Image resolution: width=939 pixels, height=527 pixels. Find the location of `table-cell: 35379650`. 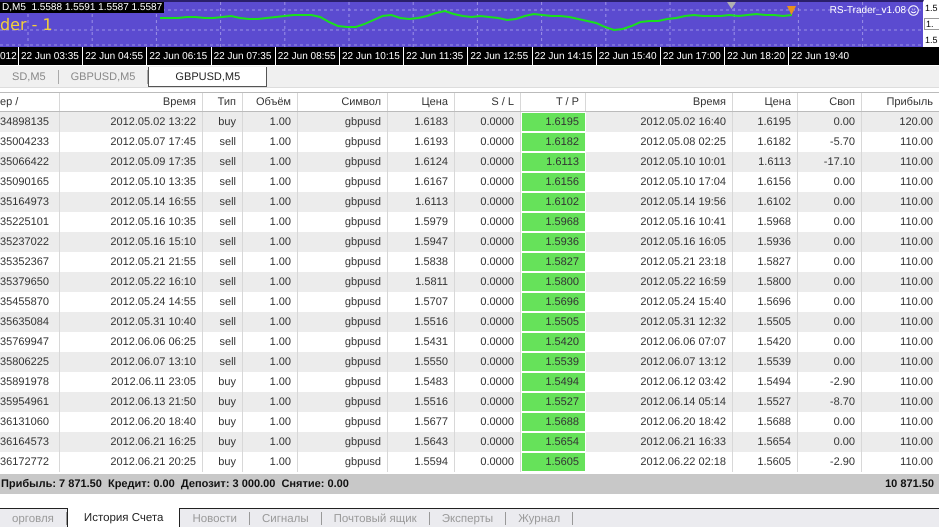

table-cell: 35379650 is located at coordinates (30, 282).